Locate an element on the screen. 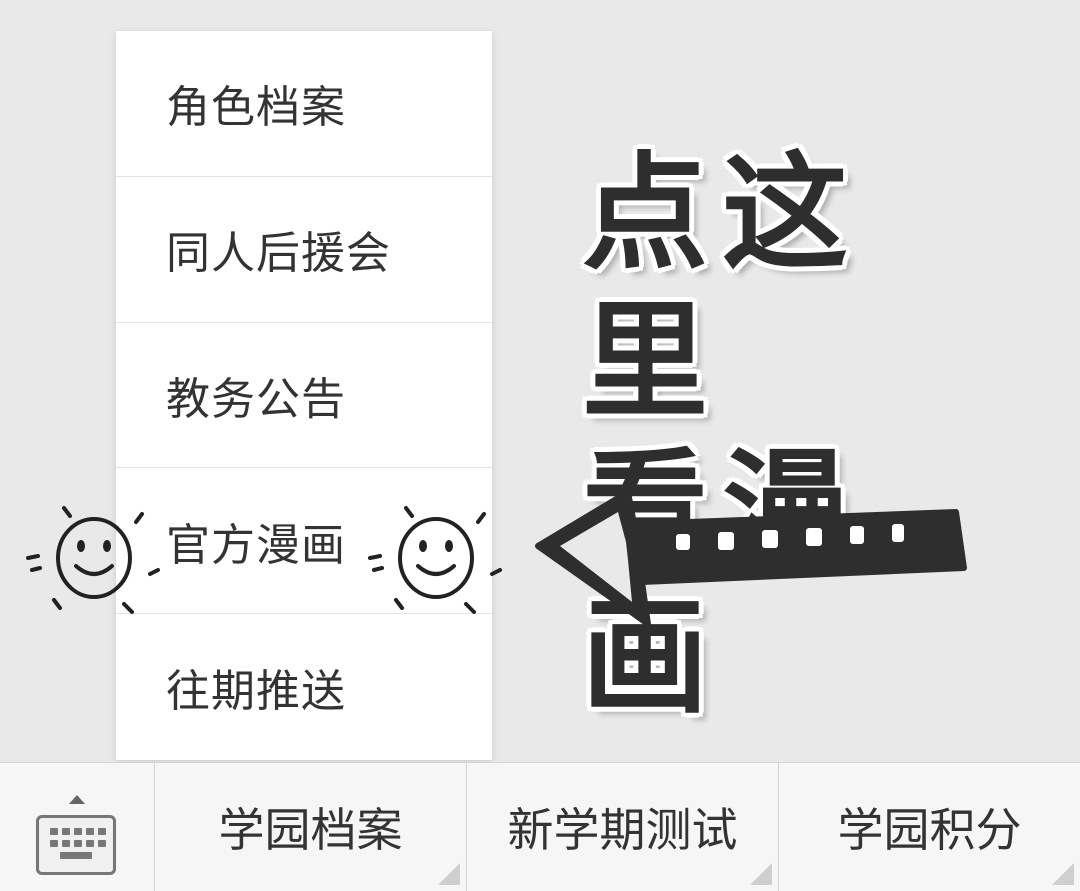  keyboard-icon is located at coordinates (76, 845).